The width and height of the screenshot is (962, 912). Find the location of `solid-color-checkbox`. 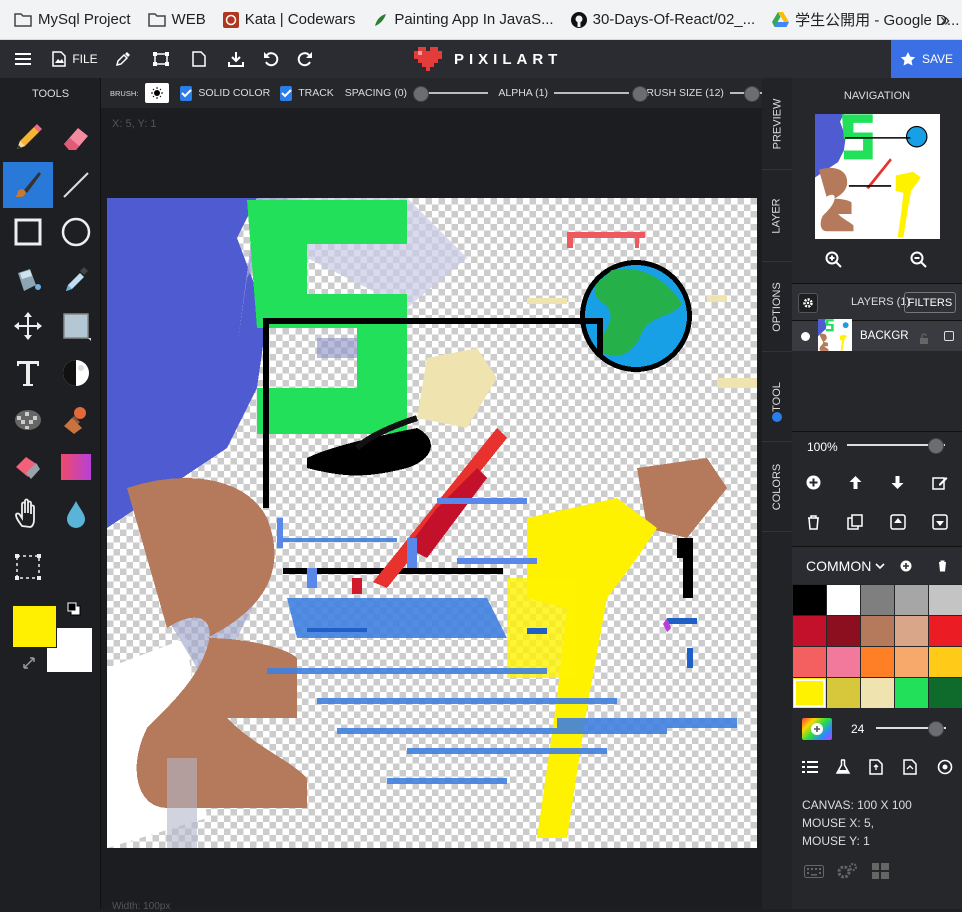

solid-color-checkbox is located at coordinates (186, 93).